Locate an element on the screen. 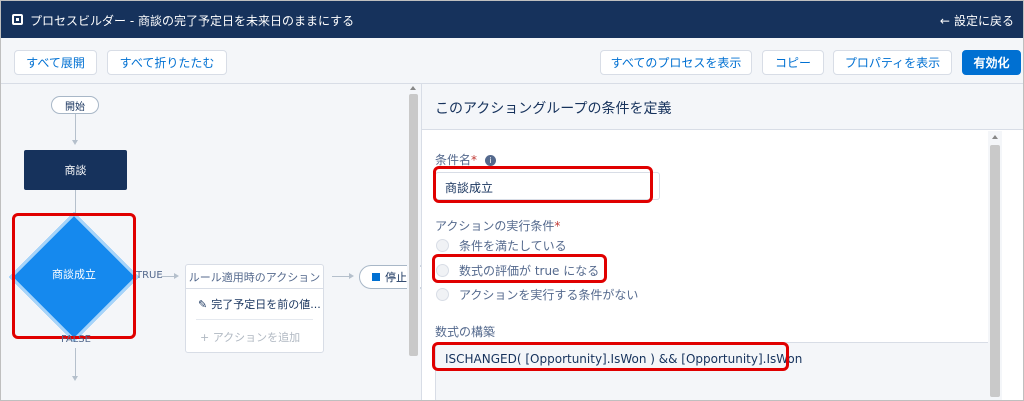 This screenshot has width=1024, height=401. activate-button: 有効化 is located at coordinates (991, 62).